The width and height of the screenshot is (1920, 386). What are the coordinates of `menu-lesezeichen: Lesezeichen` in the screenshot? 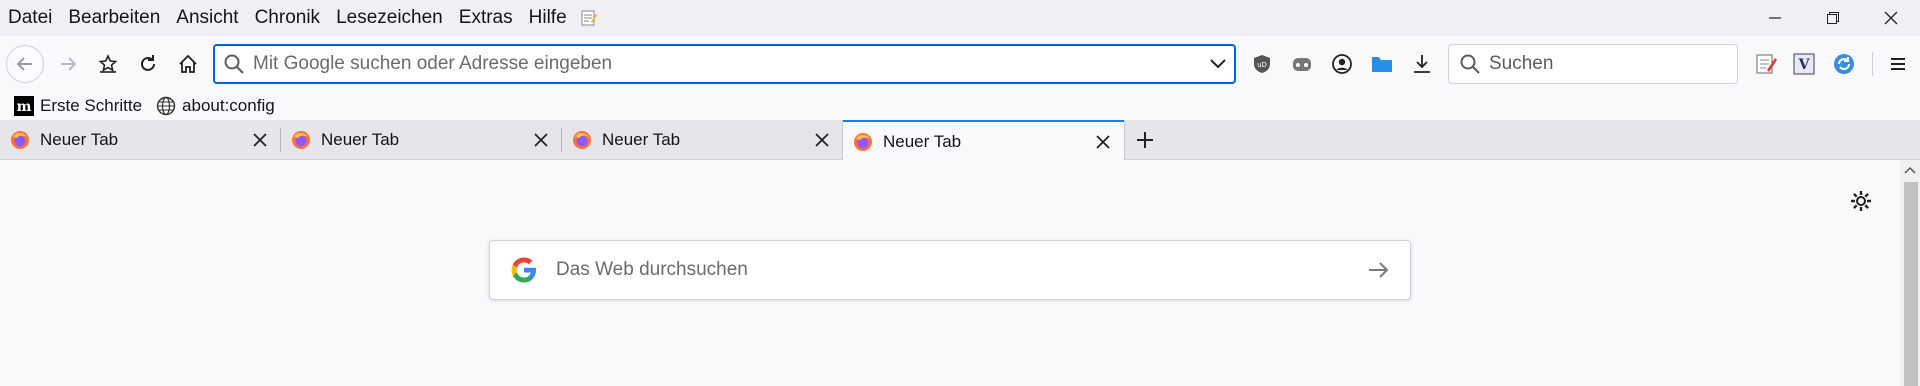 It's located at (389, 18).